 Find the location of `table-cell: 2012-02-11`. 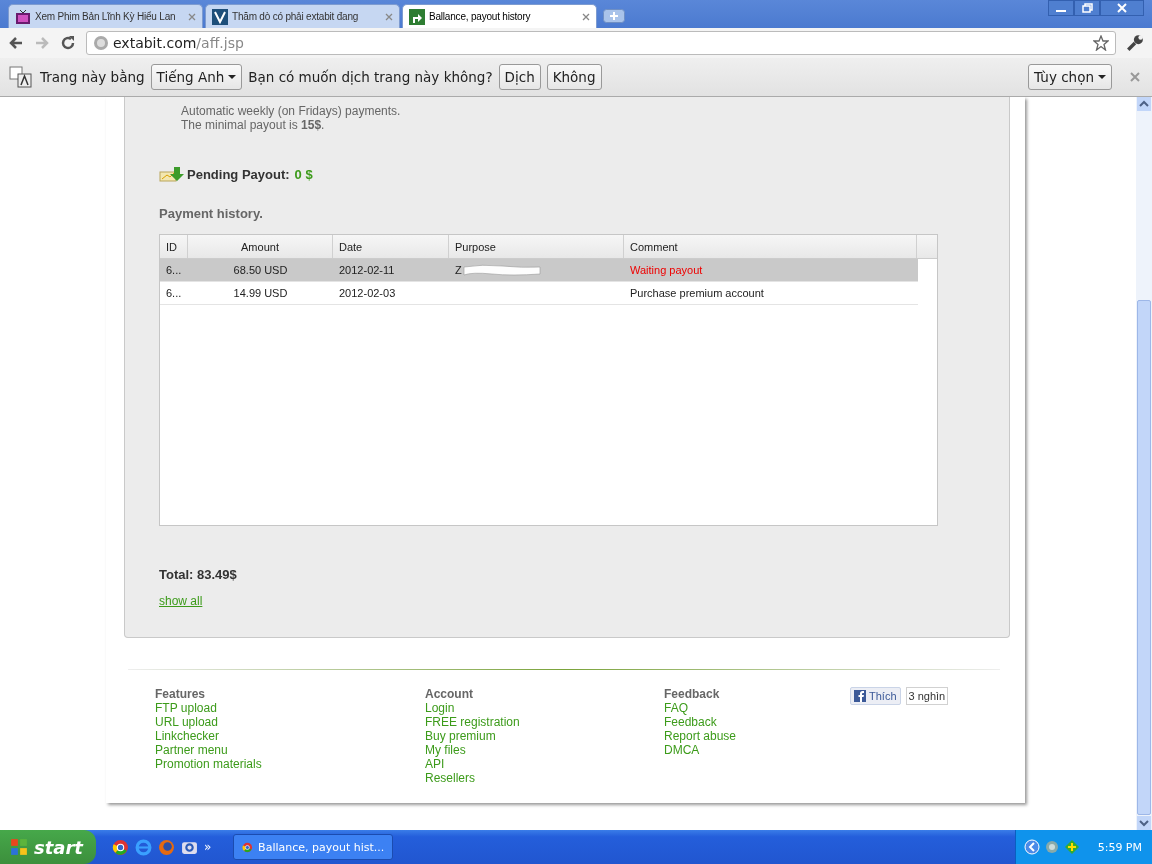

table-cell: 2012-02-11 is located at coordinates (367, 270).